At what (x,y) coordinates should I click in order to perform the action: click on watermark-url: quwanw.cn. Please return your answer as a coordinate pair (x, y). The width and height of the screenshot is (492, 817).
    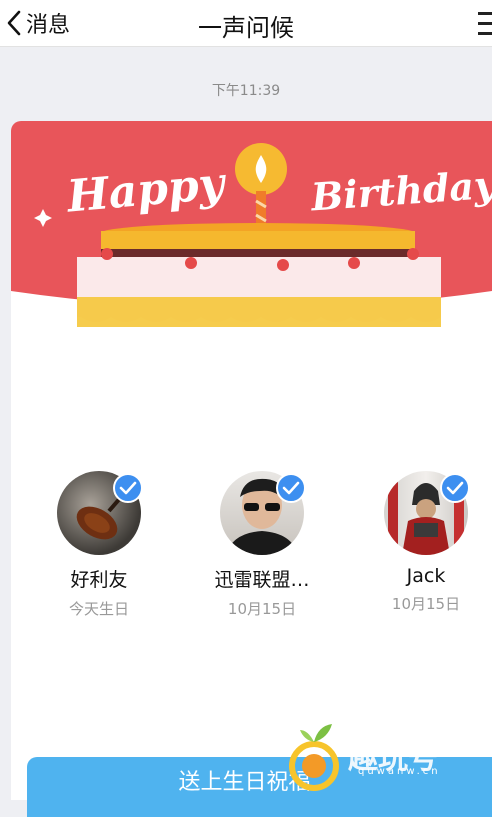
    Looking at the image, I should click on (399, 771).